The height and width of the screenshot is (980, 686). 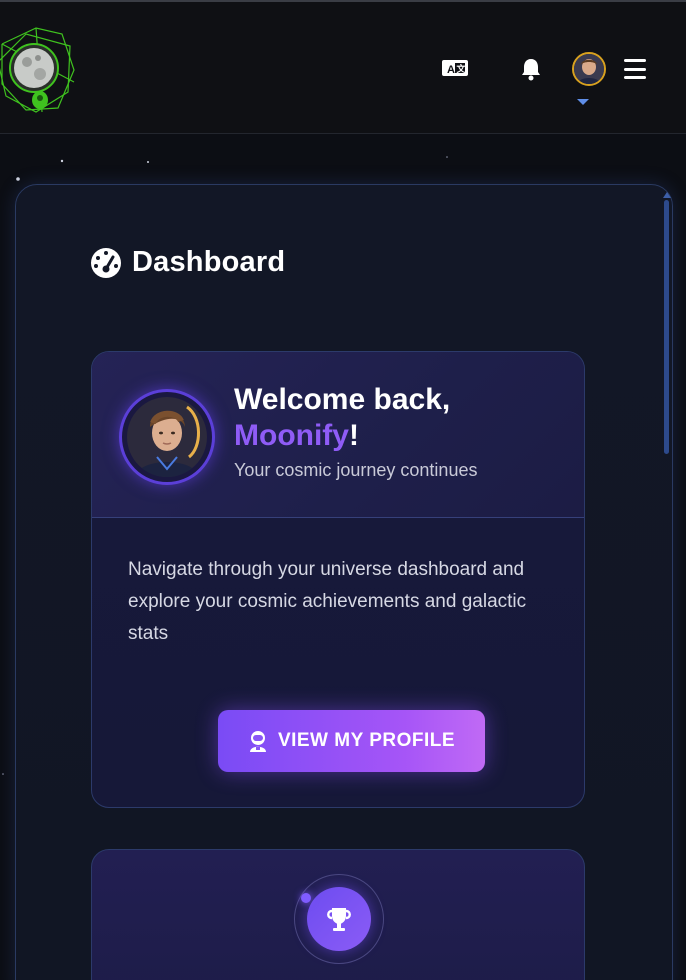 I want to click on svg-text: 文, so click(x=461, y=68).